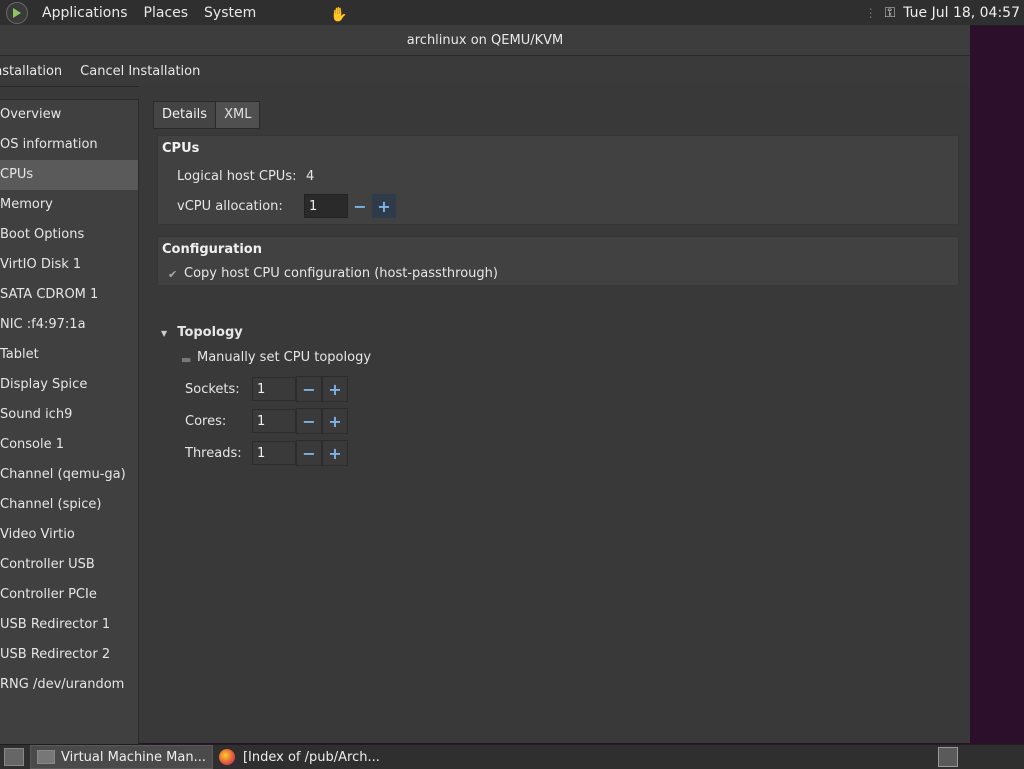  Describe the element at coordinates (230, 206) in the screenshot. I see `vcpu-label: vCPU allocation:` at that location.